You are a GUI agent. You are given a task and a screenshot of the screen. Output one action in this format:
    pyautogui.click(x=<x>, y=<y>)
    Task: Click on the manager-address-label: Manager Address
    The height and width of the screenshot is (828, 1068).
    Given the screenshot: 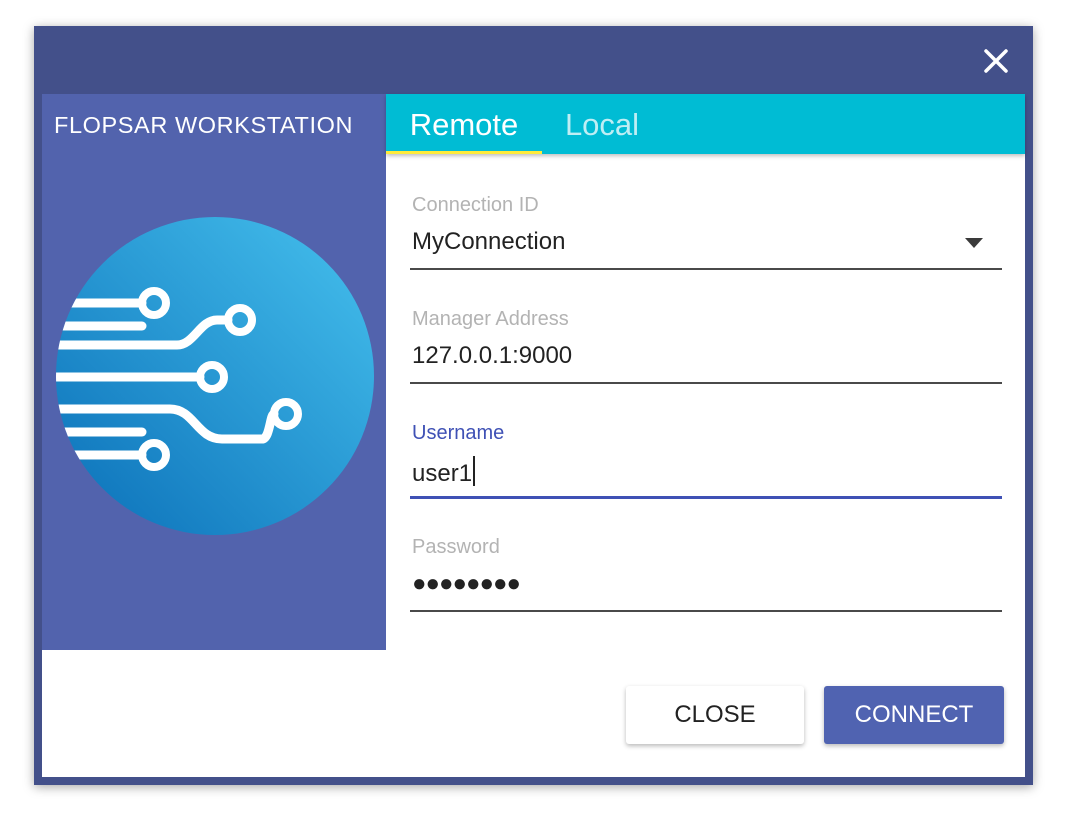 What is the action you would take?
    pyautogui.click(x=490, y=319)
    